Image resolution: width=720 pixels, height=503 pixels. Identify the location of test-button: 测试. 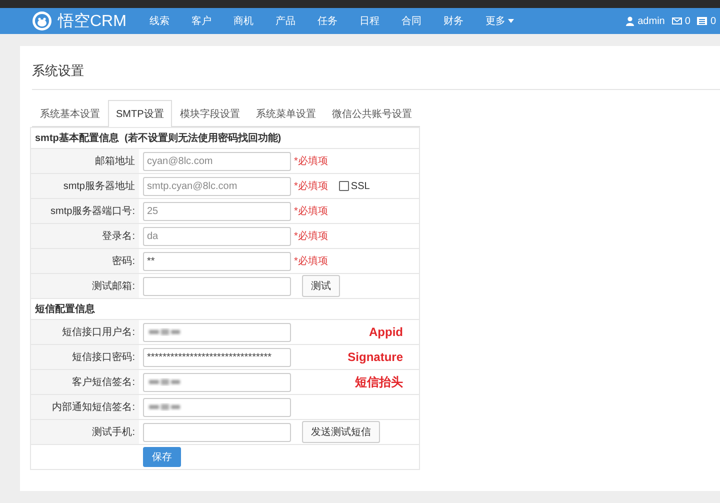
(321, 286).